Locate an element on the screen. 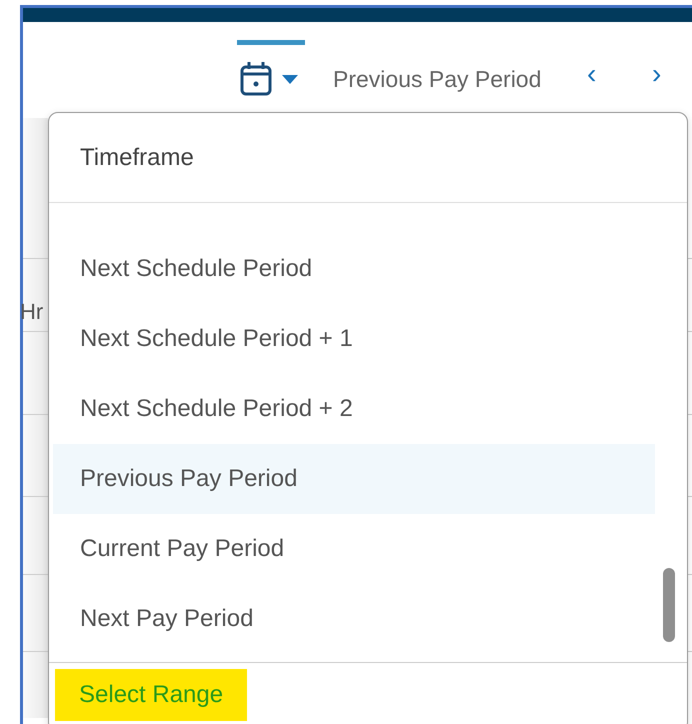 The height and width of the screenshot is (724, 692). scrollbar-thumb is located at coordinates (669, 605).